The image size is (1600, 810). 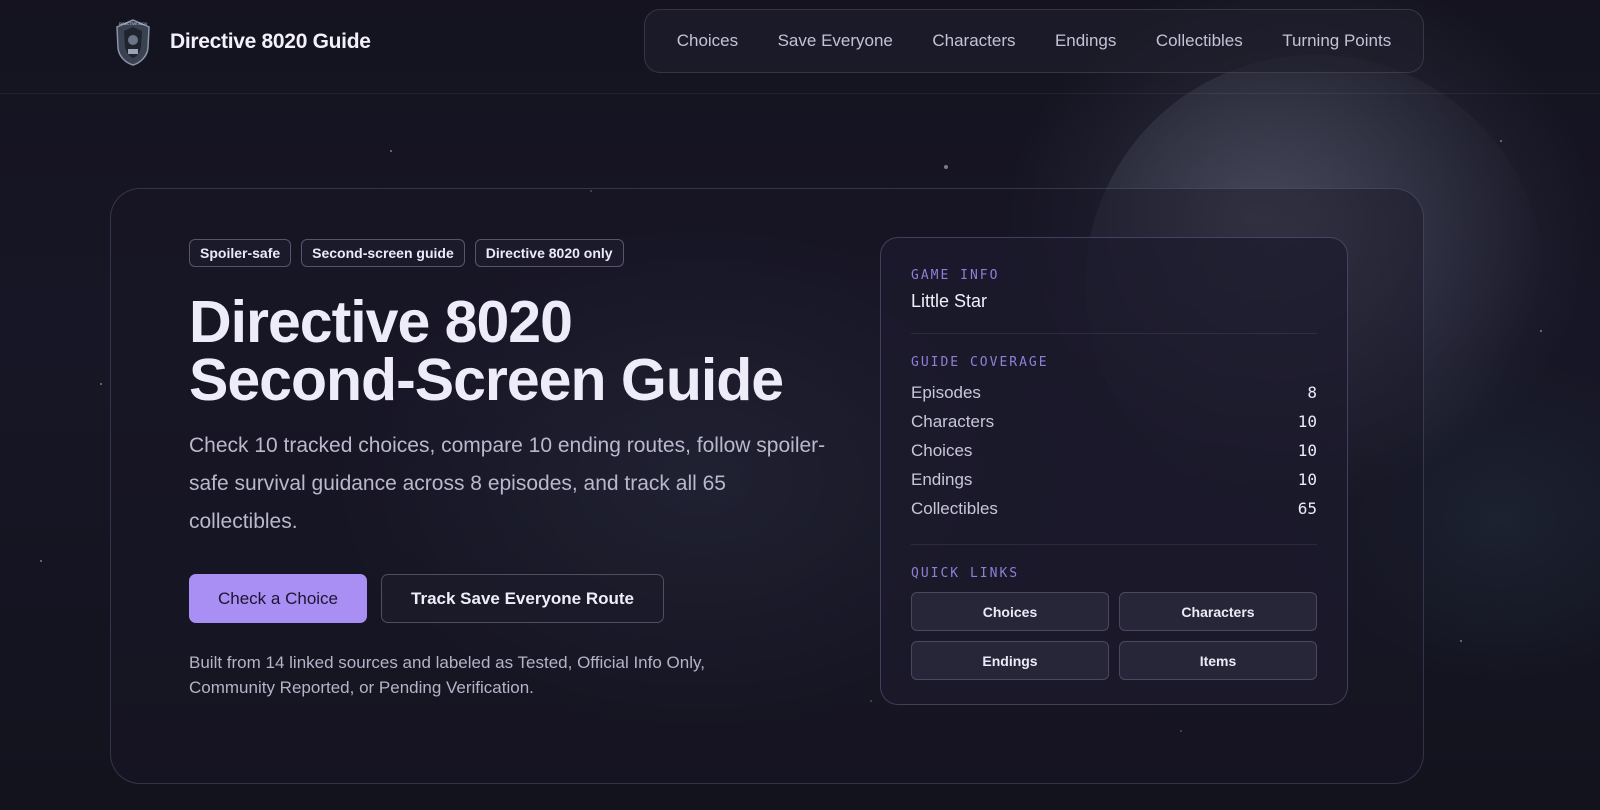 I want to click on stat-label: Collectibles, so click(x=954, y=508).